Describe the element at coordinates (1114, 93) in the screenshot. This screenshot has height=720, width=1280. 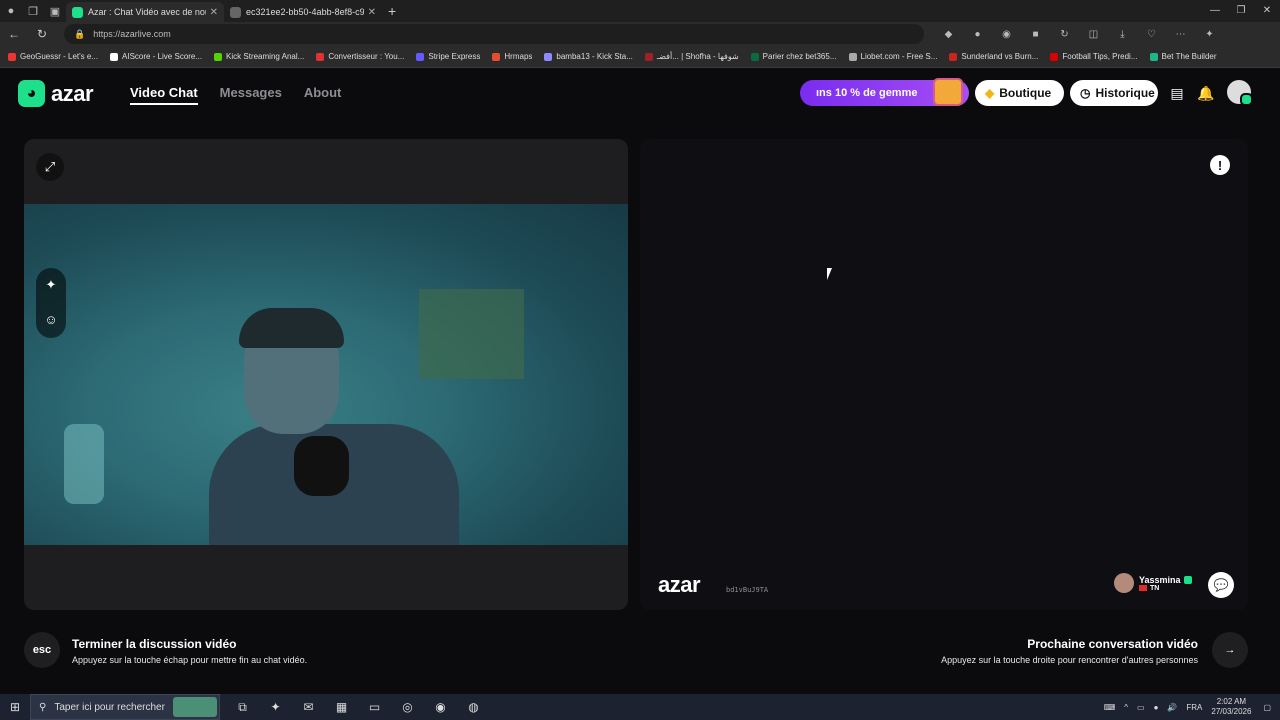
I see `historique-button: ◷ Historique` at that location.